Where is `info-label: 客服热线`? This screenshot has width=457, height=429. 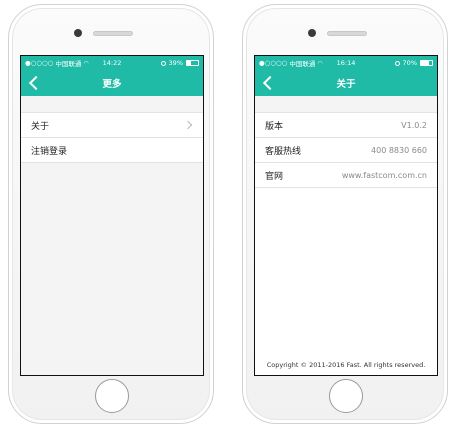
info-label: 客服热线 is located at coordinates (283, 151).